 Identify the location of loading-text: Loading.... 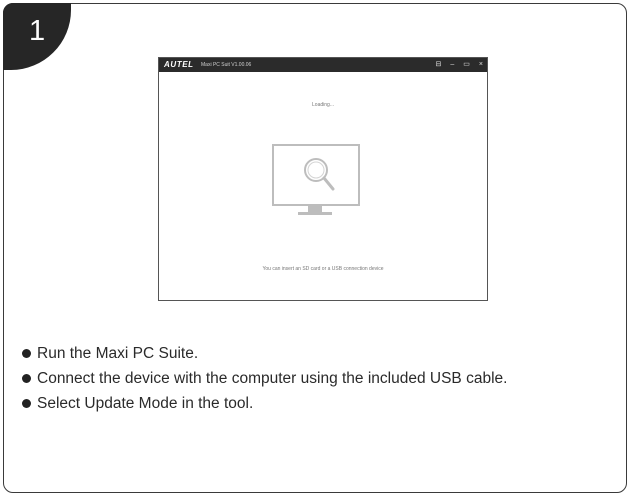
(323, 105).